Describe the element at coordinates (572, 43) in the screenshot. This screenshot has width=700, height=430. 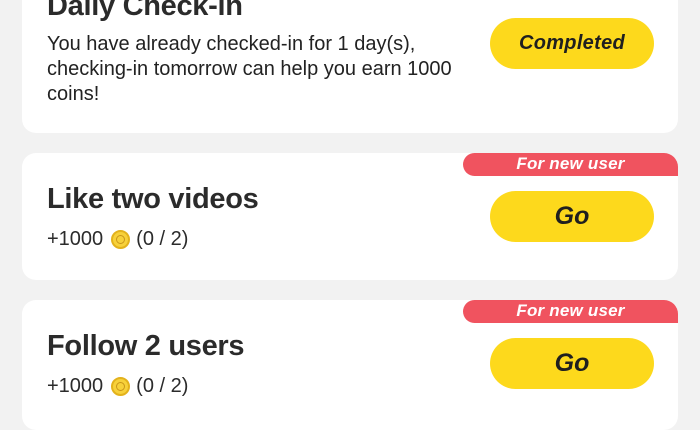
I see `completed-button: Completed` at that location.